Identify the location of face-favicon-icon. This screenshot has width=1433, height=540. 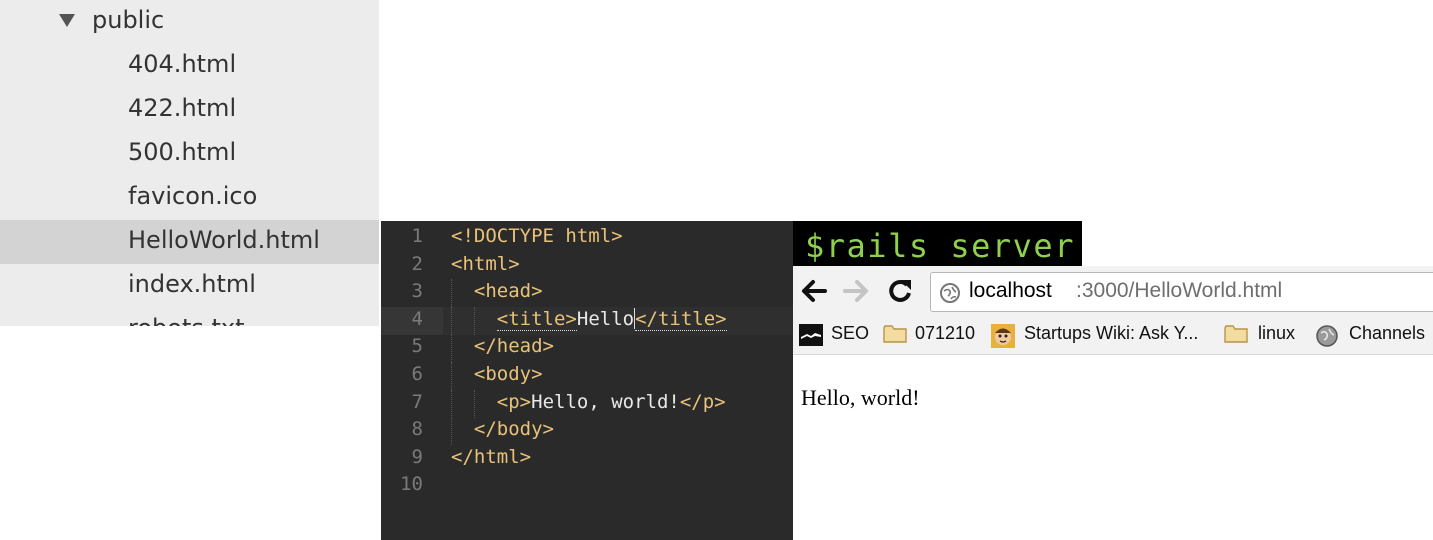
(1003, 336).